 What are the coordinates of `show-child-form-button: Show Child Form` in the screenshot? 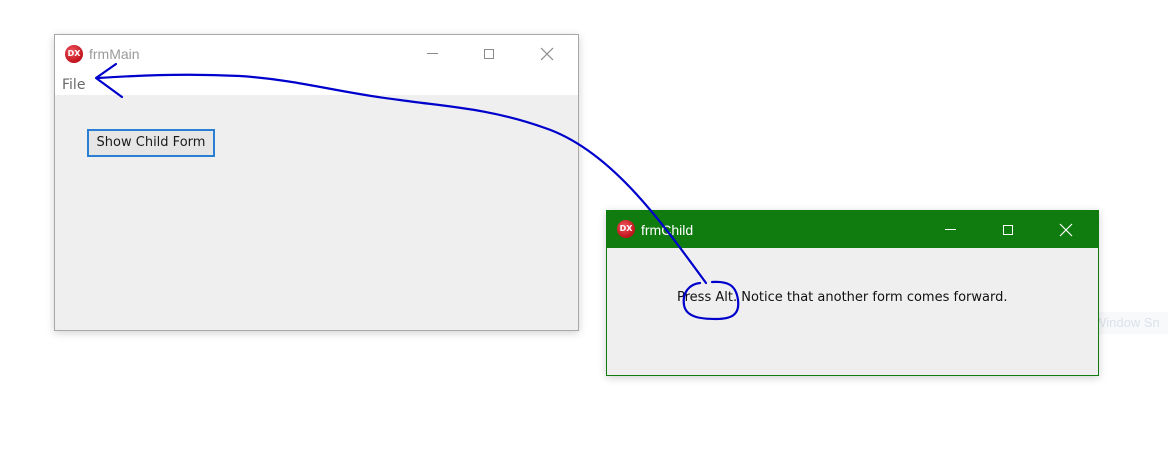 It's located at (151, 143).